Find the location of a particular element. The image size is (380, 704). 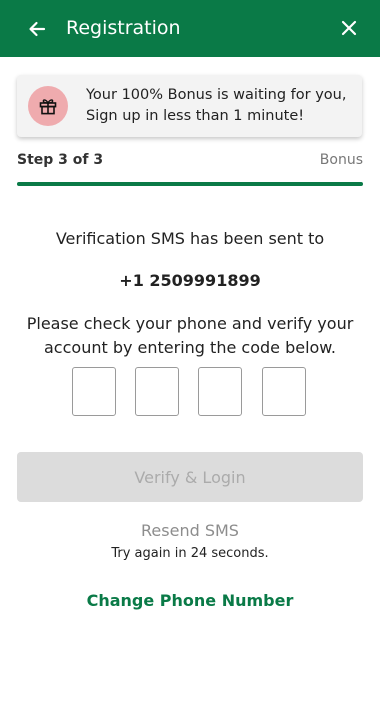

resend-countdown: Try again in 24 seconds. is located at coordinates (190, 553).